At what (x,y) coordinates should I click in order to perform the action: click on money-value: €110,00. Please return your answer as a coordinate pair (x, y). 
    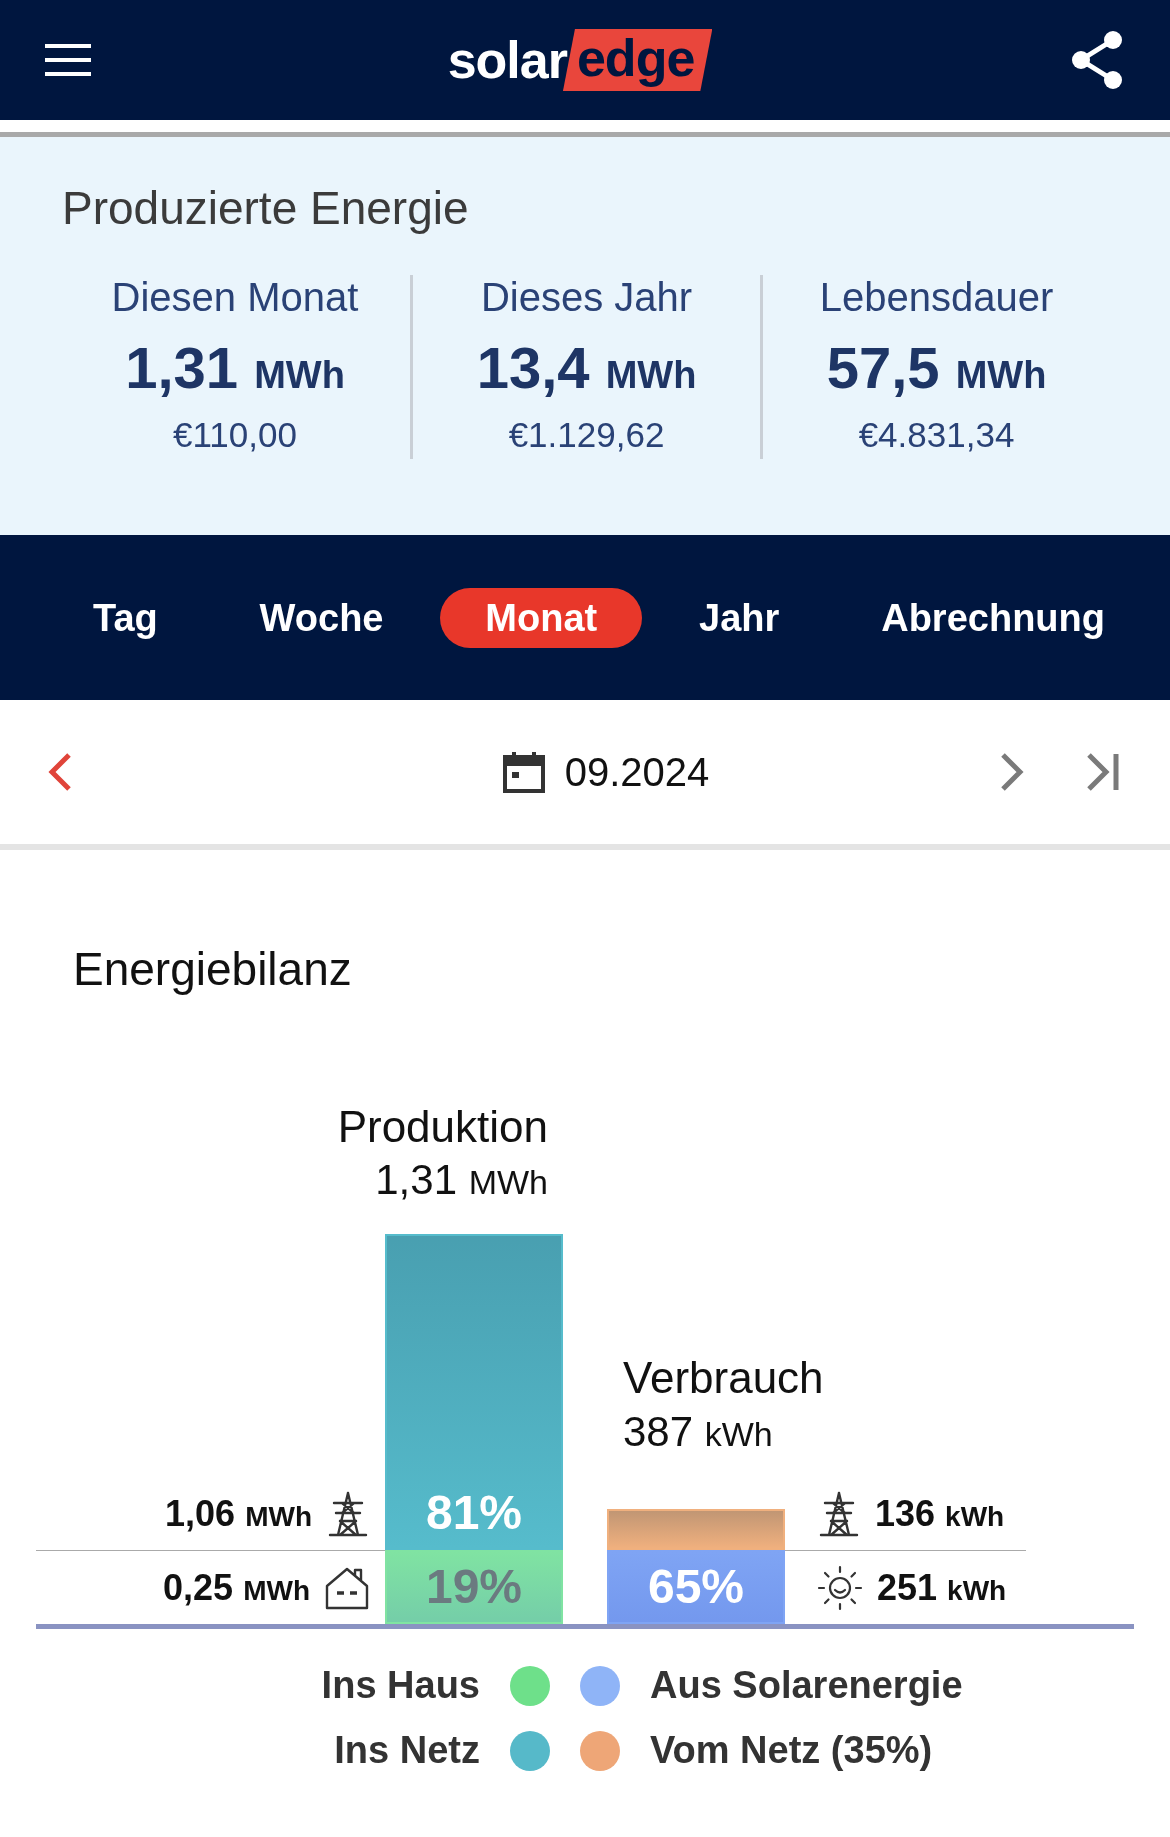
    Looking at the image, I should click on (235, 435).